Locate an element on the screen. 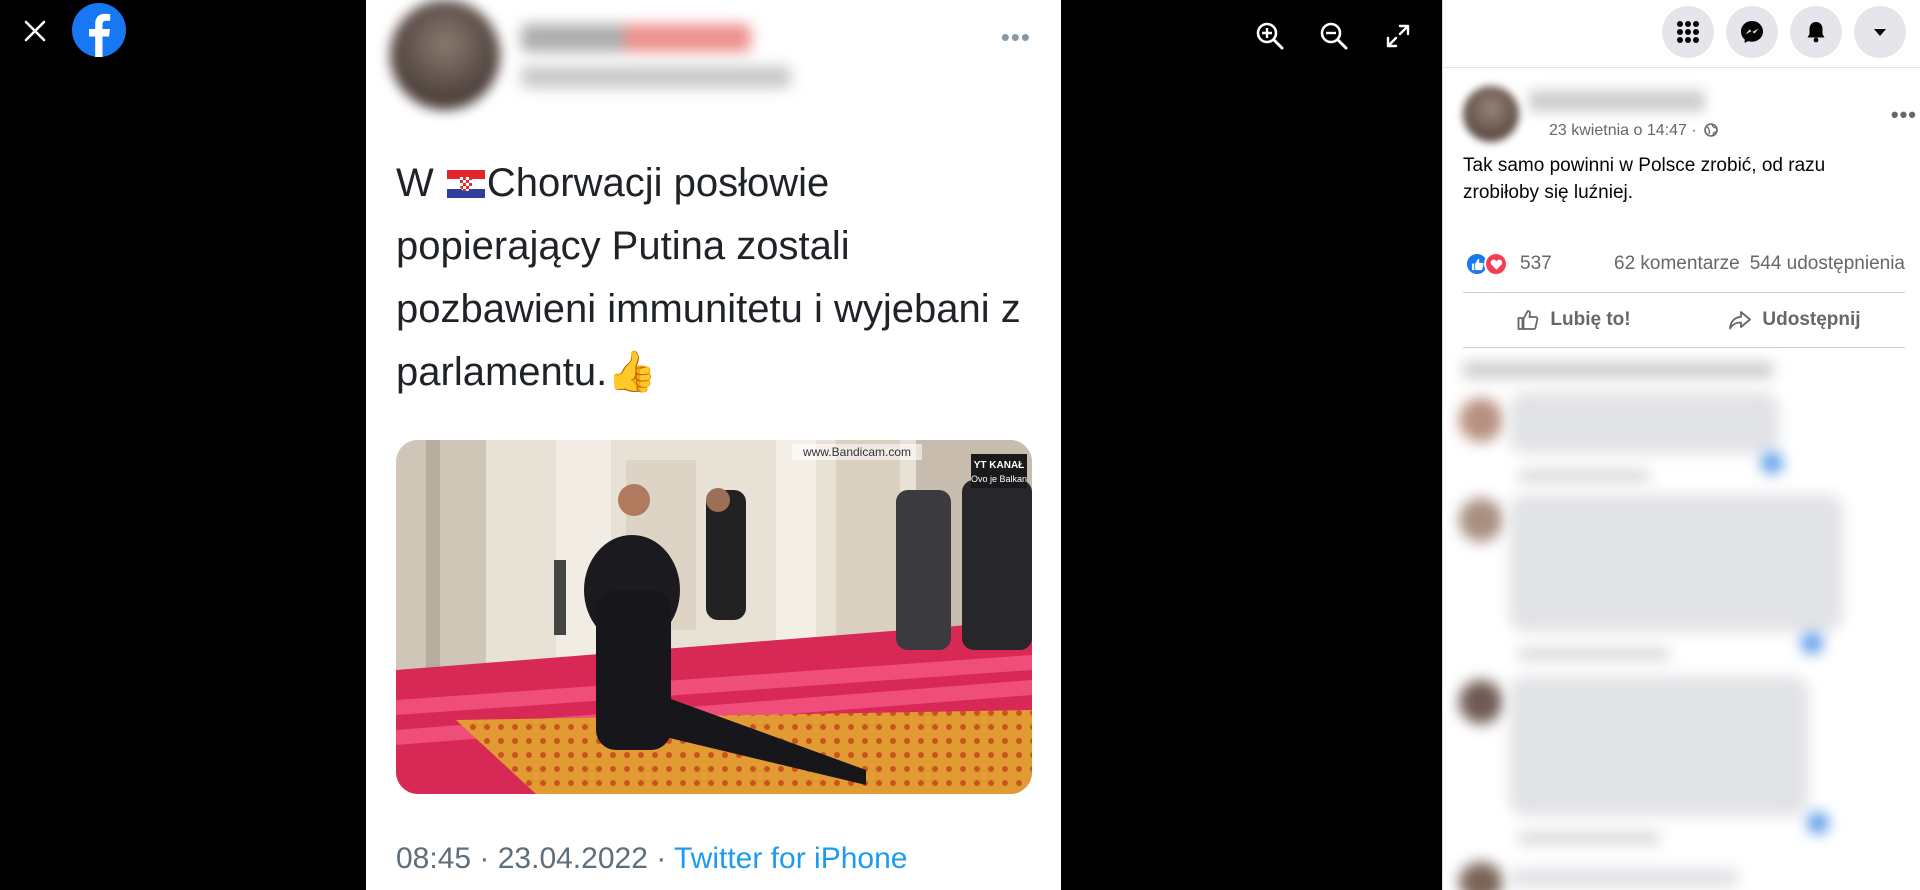 Image resolution: width=1920 pixels, height=890 pixels. menu-button is located at coordinates (1688, 32).